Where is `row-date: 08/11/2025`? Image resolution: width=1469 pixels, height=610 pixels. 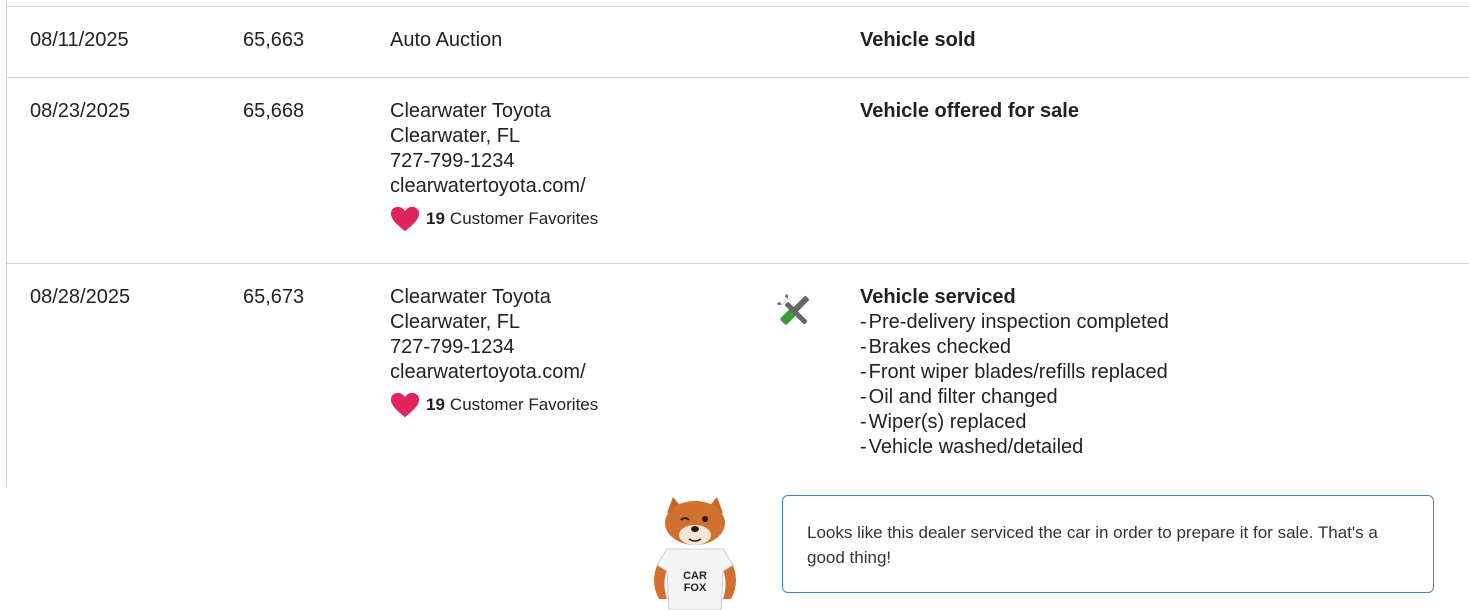 row-date: 08/11/2025 is located at coordinates (79, 40).